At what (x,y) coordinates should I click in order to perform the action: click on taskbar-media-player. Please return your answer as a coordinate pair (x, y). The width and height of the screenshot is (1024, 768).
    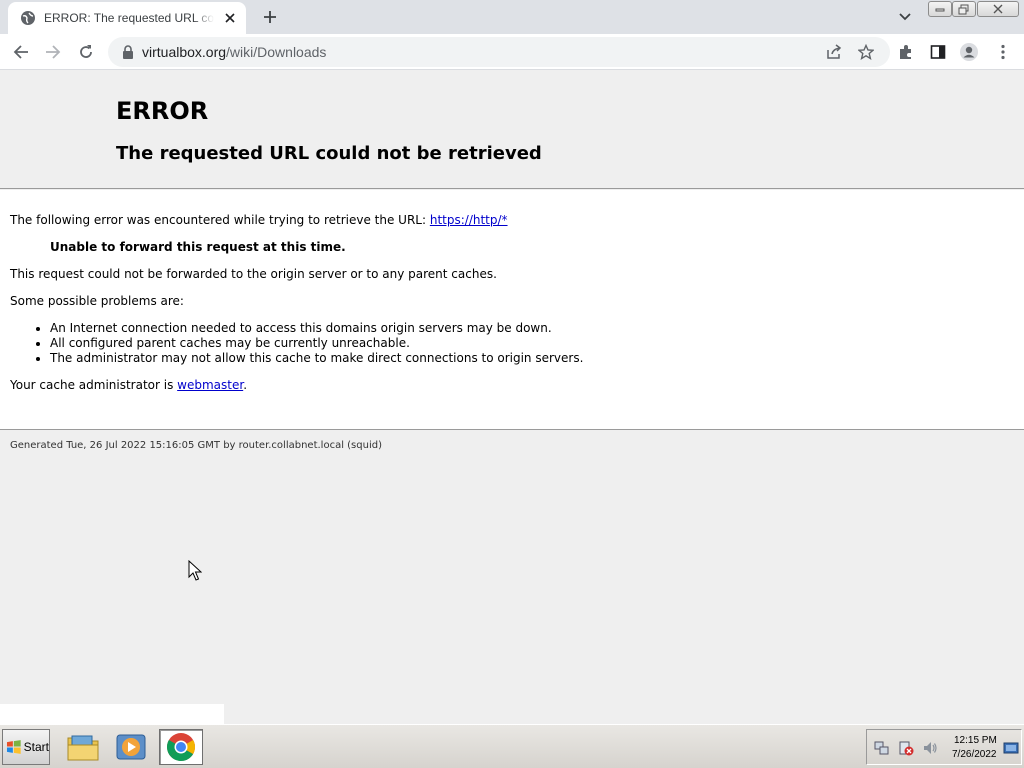
    Looking at the image, I should click on (131, 747).